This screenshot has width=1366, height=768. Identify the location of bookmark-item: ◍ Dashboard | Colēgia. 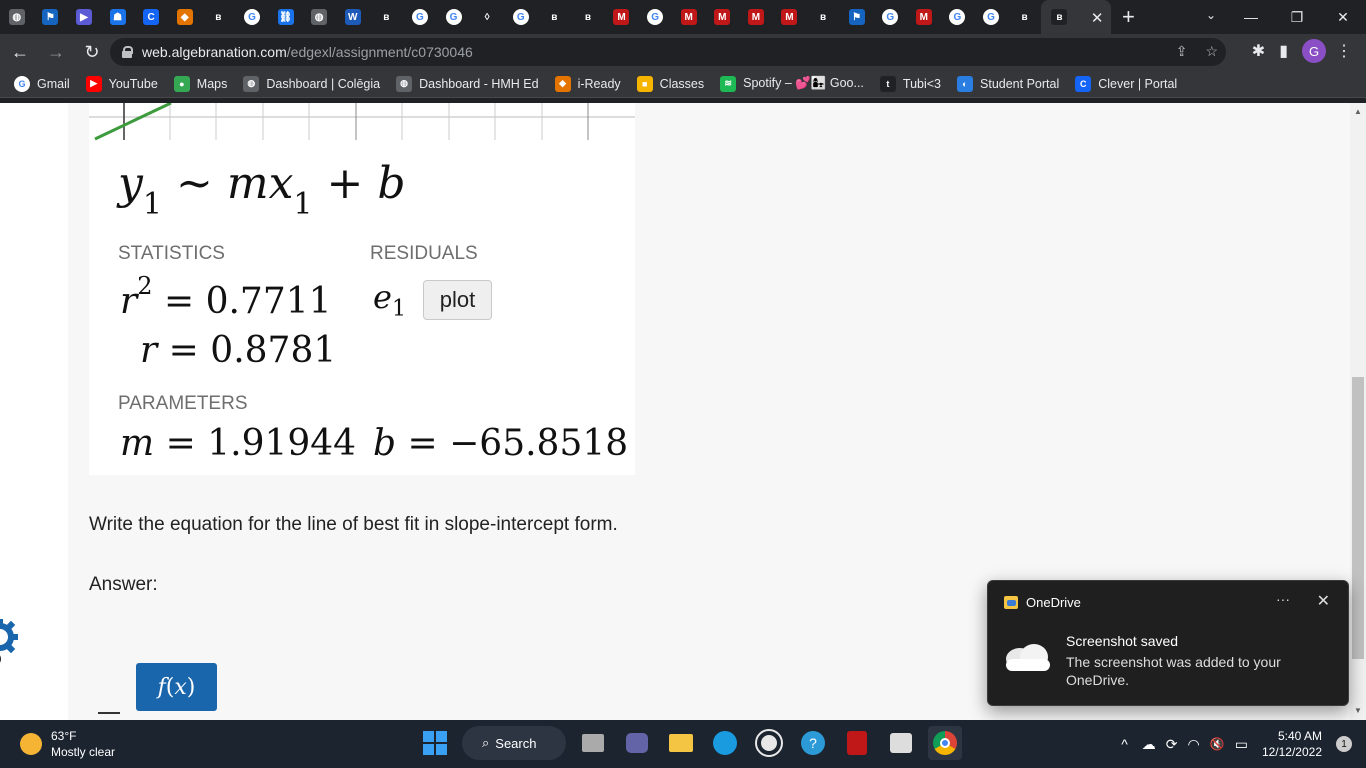
(311, 83).